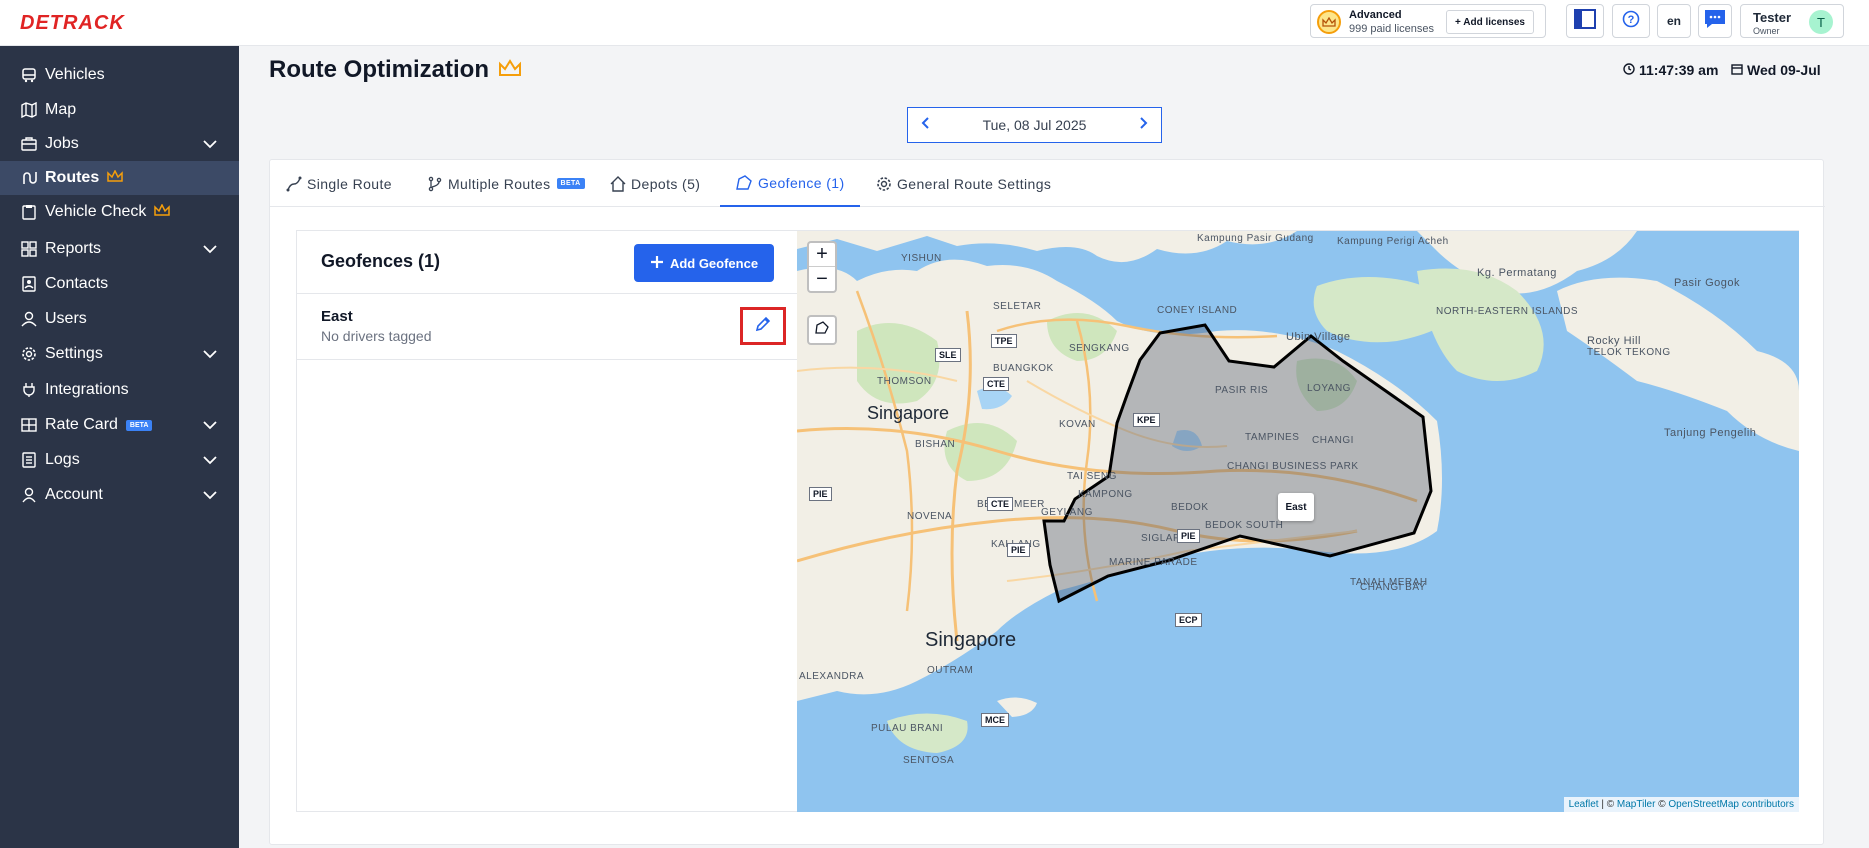 Image resolution: width=1869 pixels, height=848 pixels. I want to click on map-place-label: TELOK TEKONG, so click(1629, 352).